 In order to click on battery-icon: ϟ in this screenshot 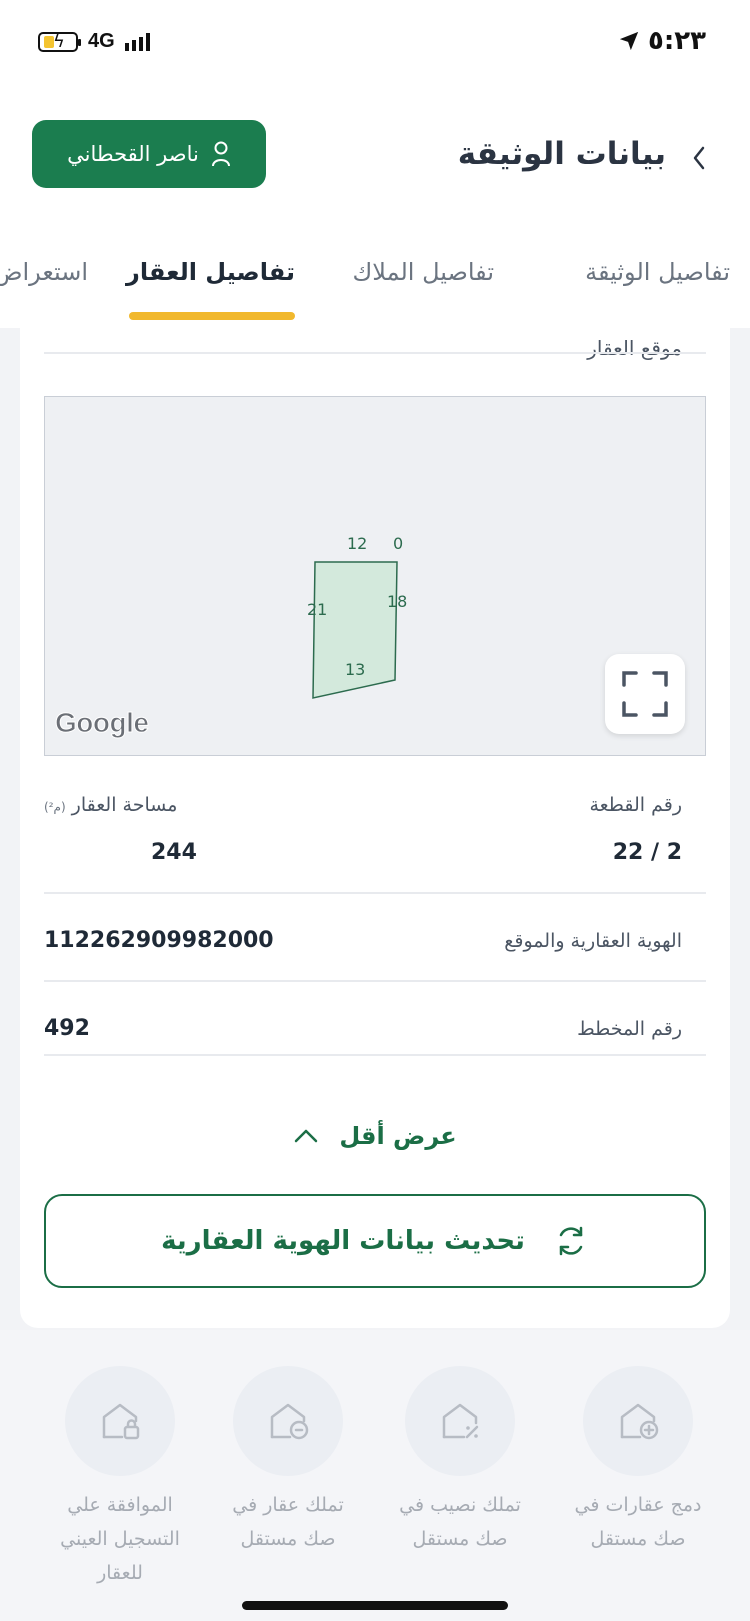, I will do `click(59, 41)`.